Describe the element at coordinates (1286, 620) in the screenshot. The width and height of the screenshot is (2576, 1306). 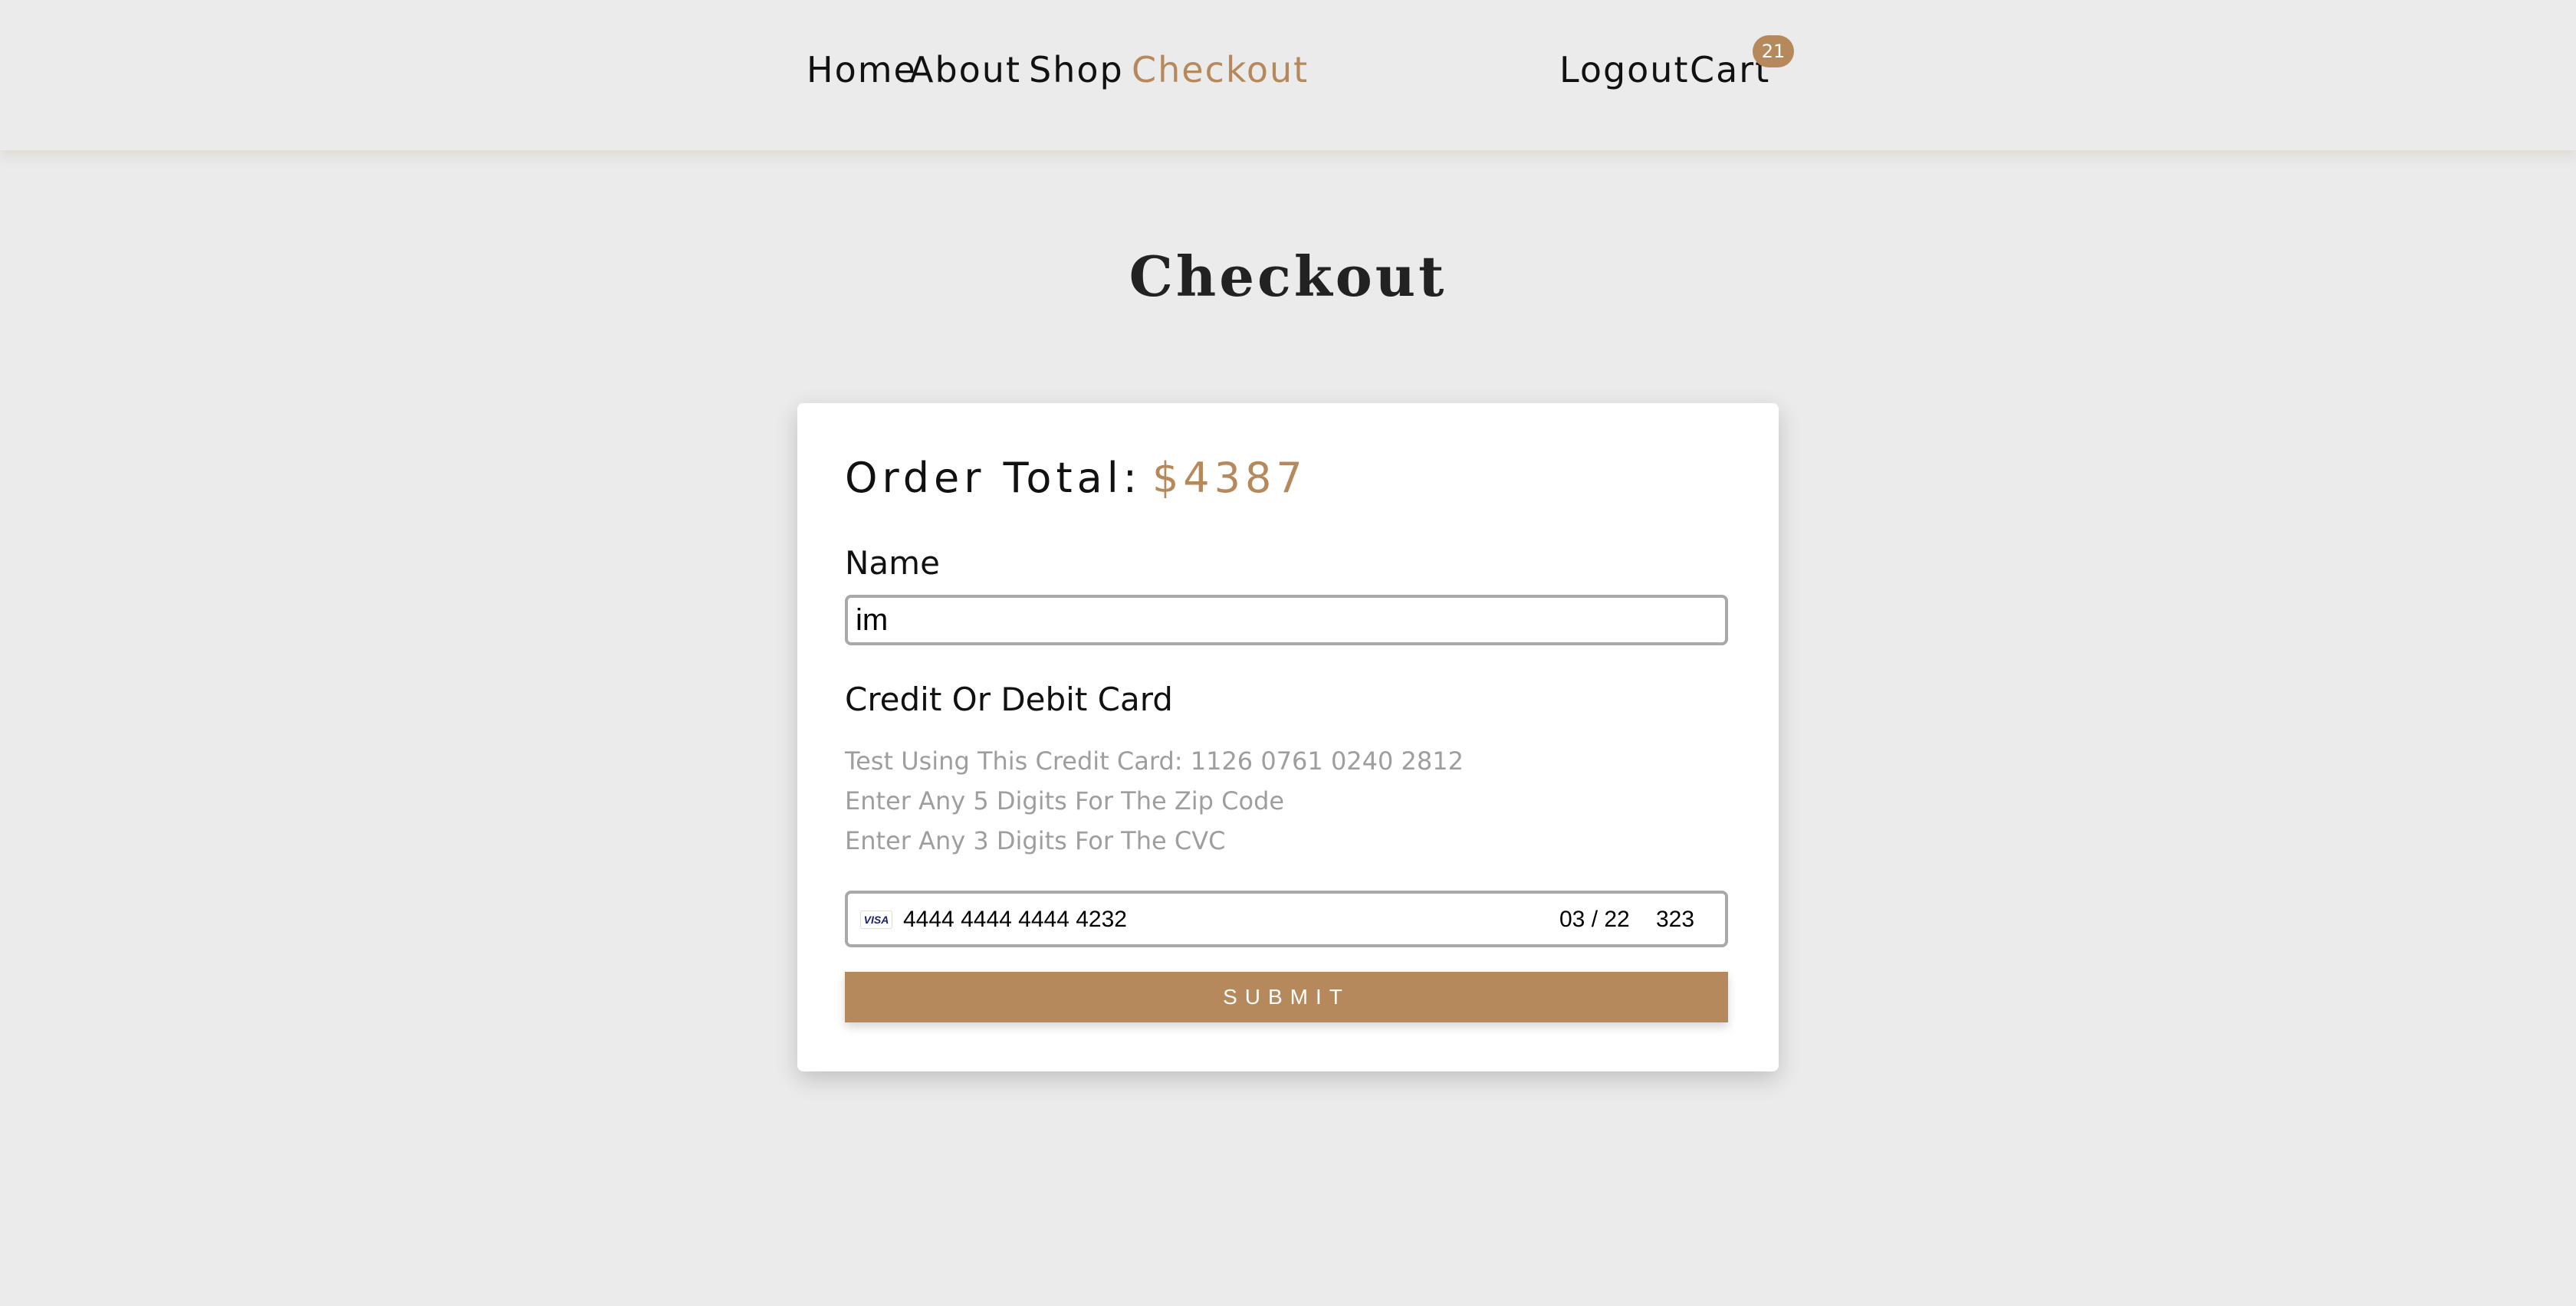
I see `name-input` at that location.